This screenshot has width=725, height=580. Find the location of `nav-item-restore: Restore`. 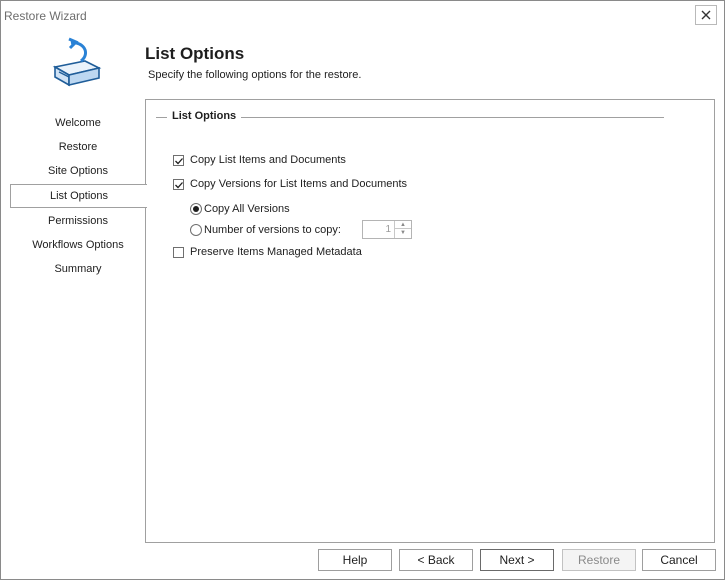

nav-item-restore: Restore is located at coordinates (78, 147).